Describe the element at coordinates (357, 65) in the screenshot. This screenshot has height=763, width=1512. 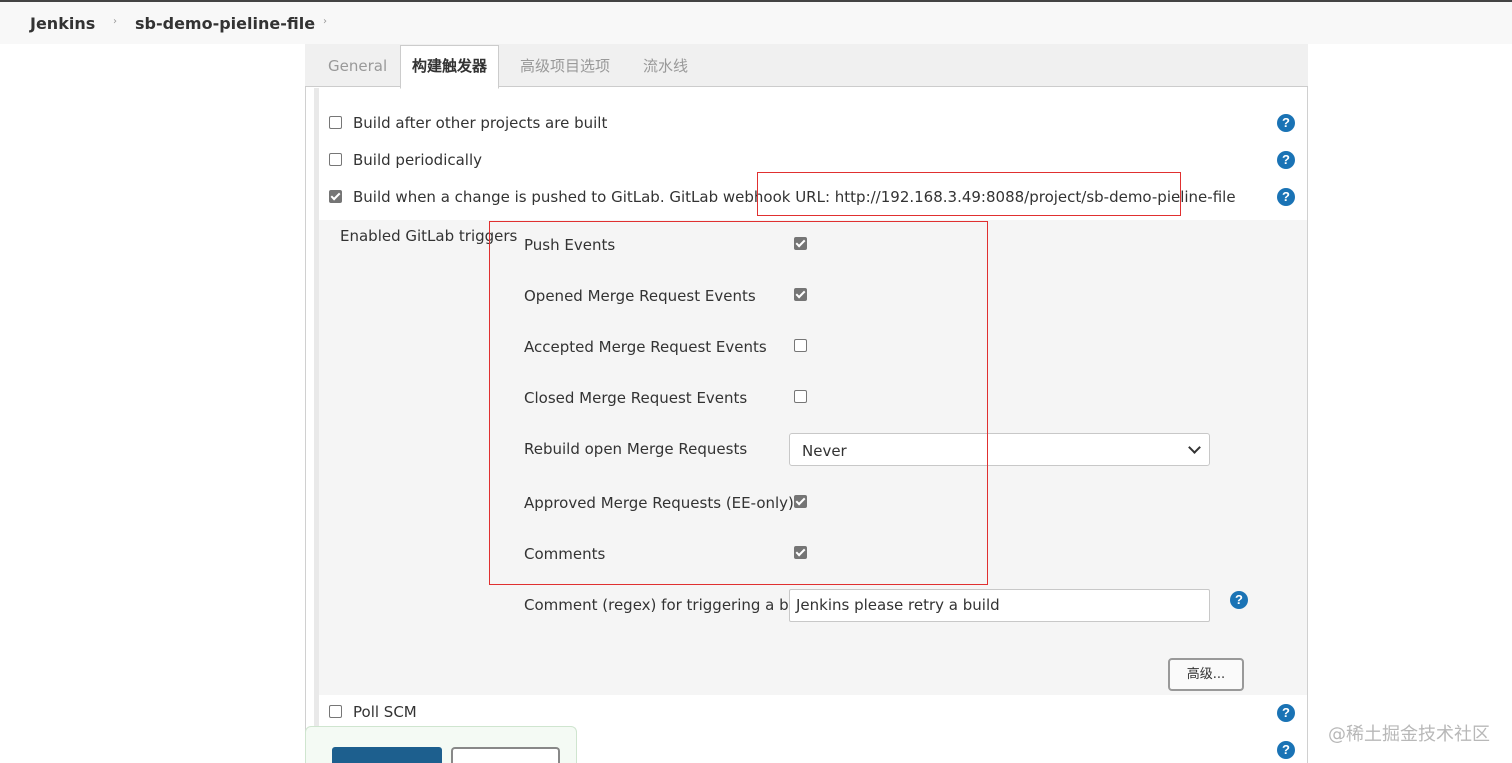
I see `tab-general: General` at that location.